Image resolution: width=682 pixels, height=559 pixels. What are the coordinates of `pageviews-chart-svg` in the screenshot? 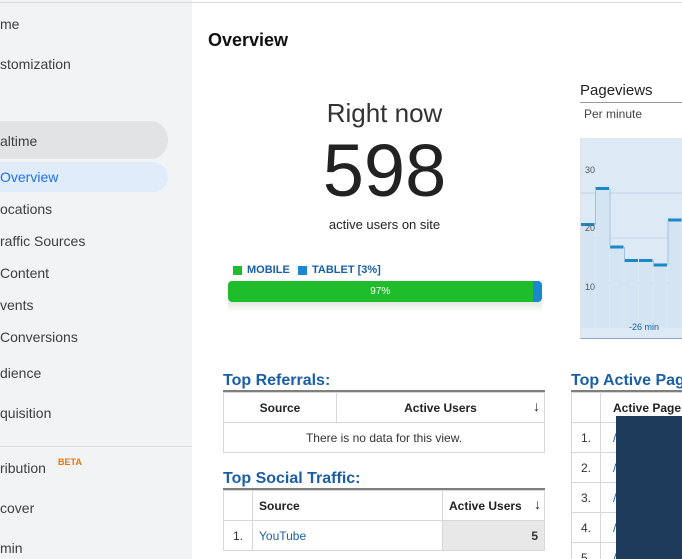 It's located at (631, 257).